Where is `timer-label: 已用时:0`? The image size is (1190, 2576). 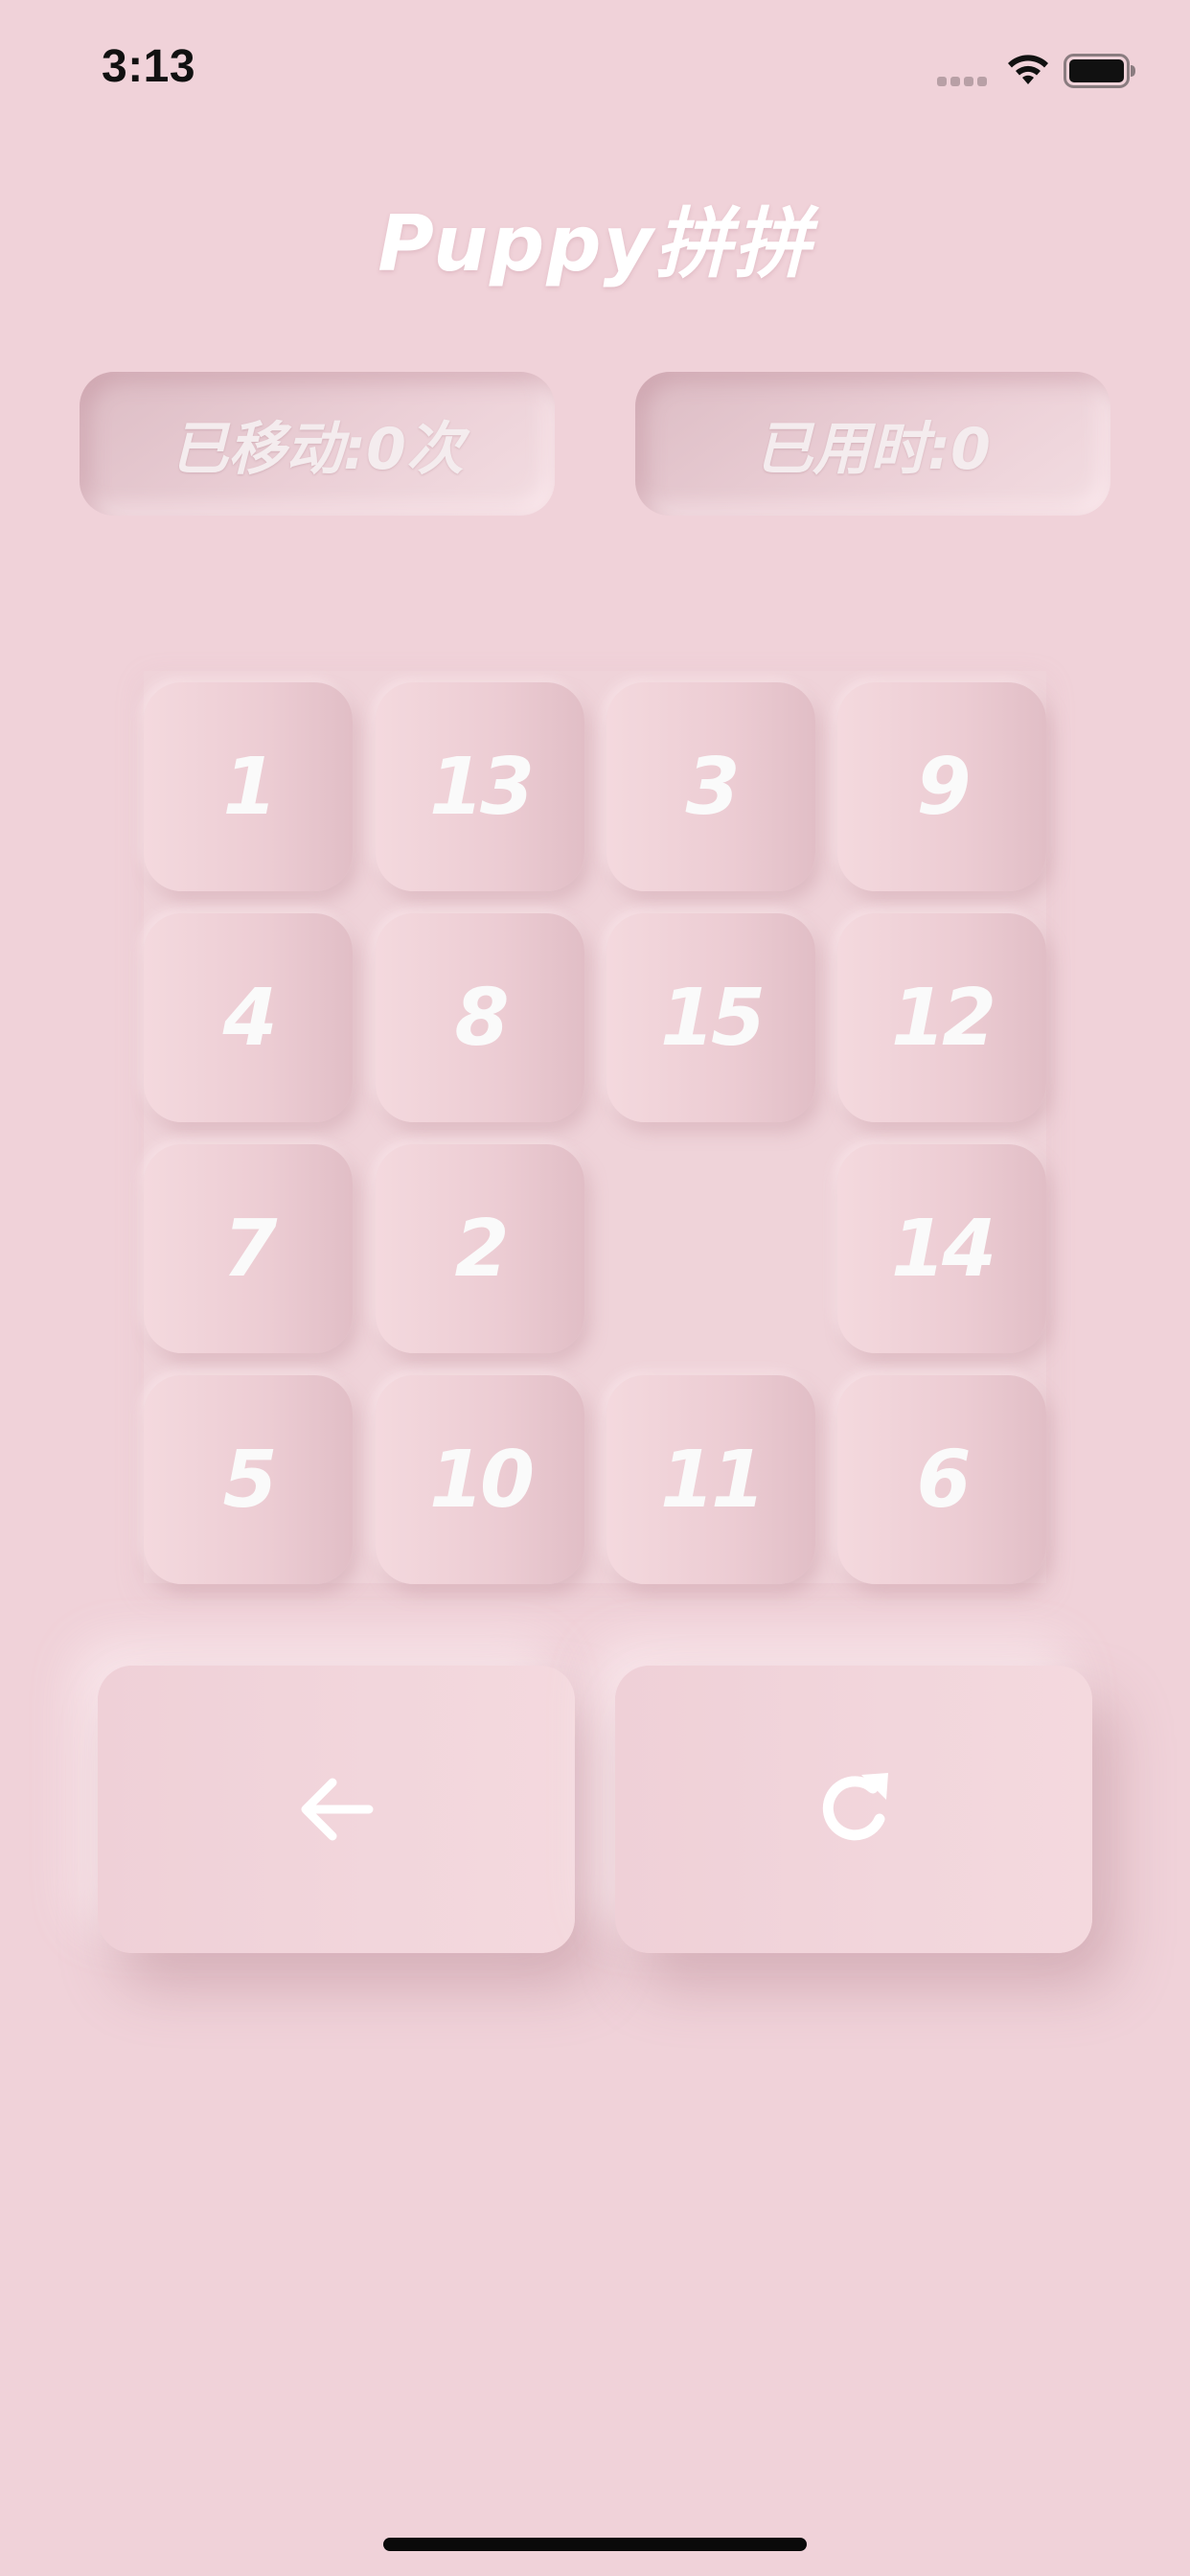 timer-label: 已用时:0 is located at coordinates (873, 449).